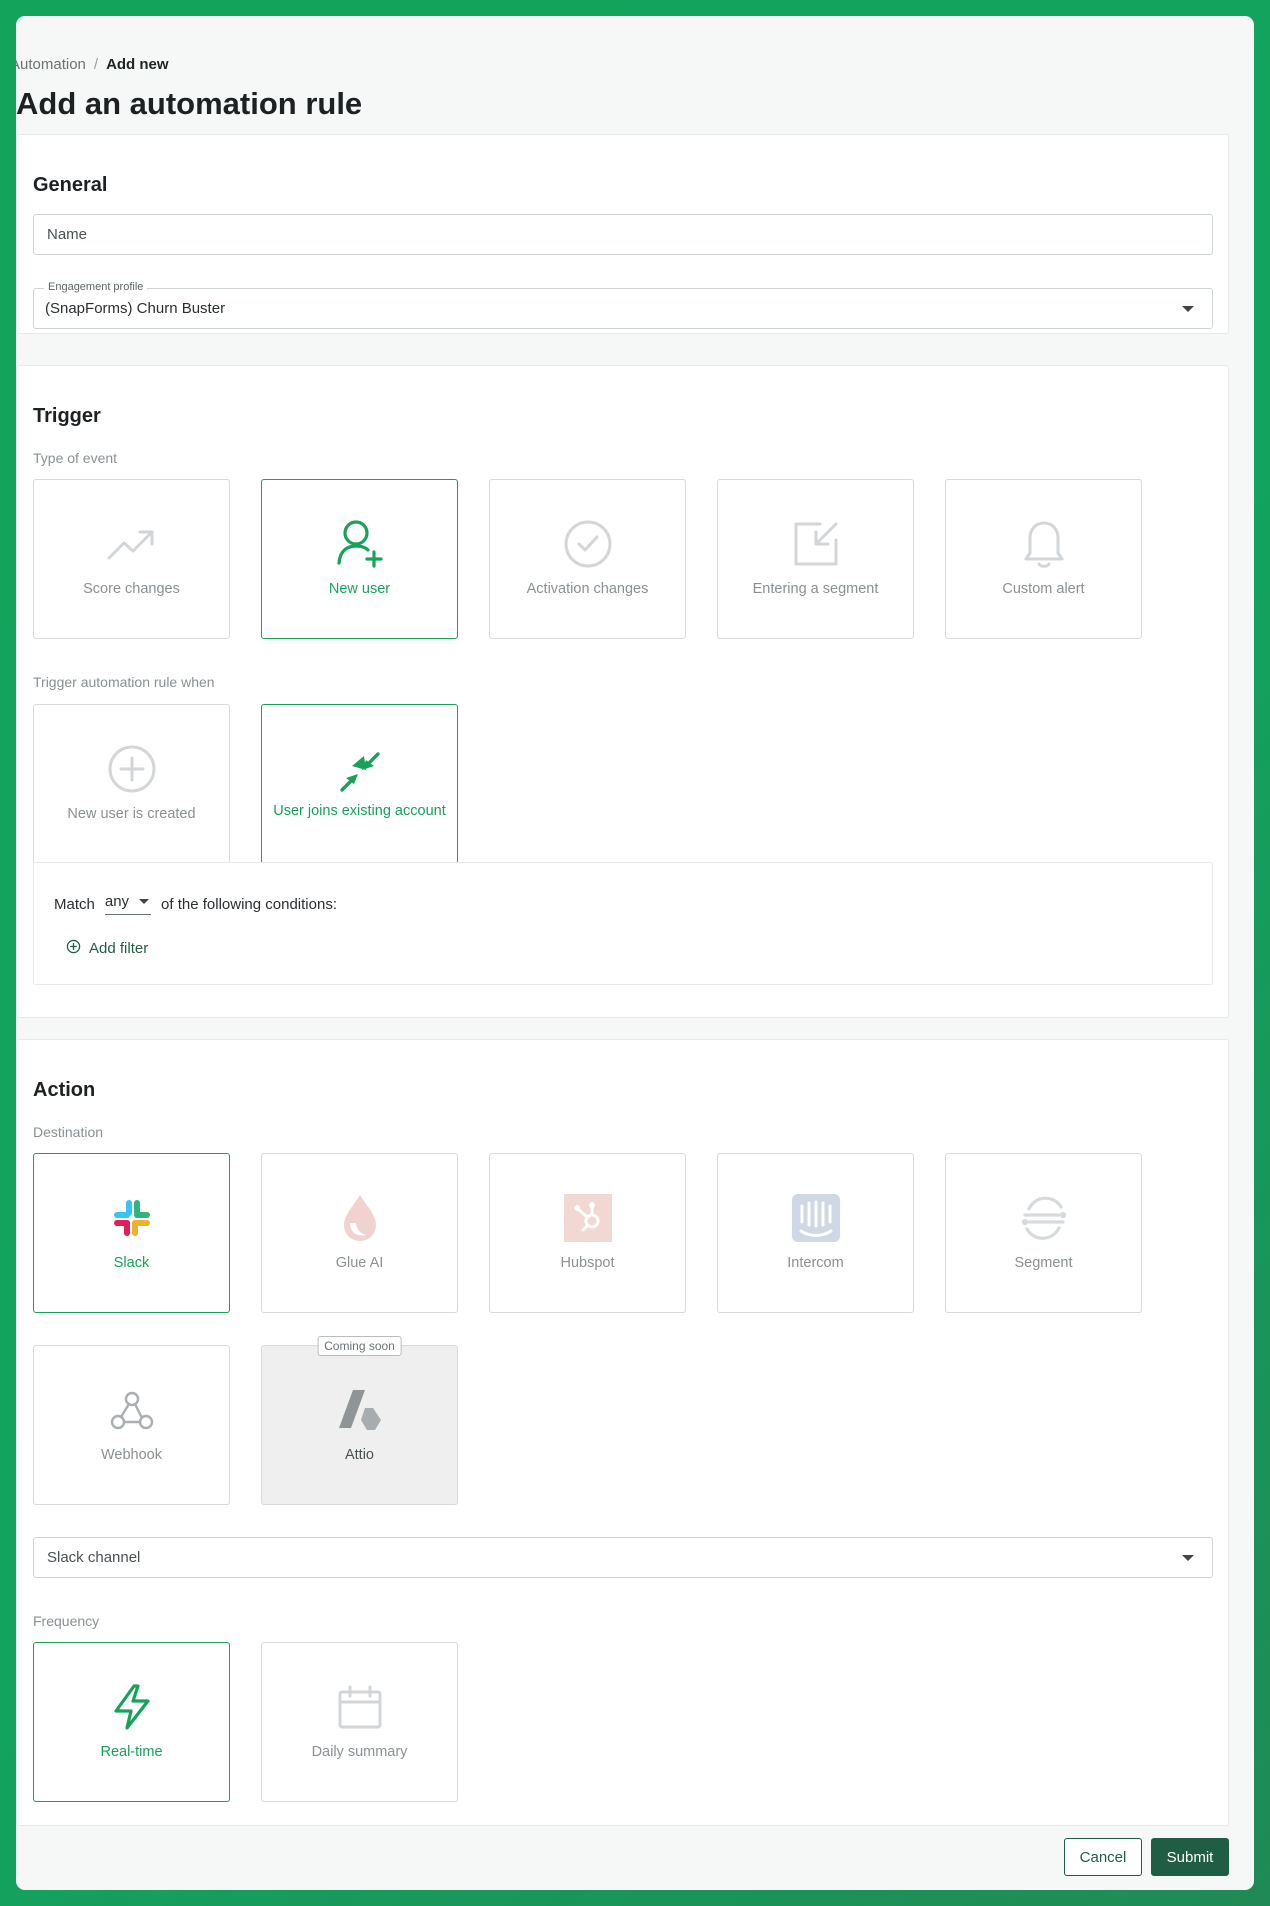 The height and width of the screenshot is (1906, 1270). What do you see at coordinates (70, 185) in the screenshot?
I see `general-title: General` at bounding box center [70, 185].